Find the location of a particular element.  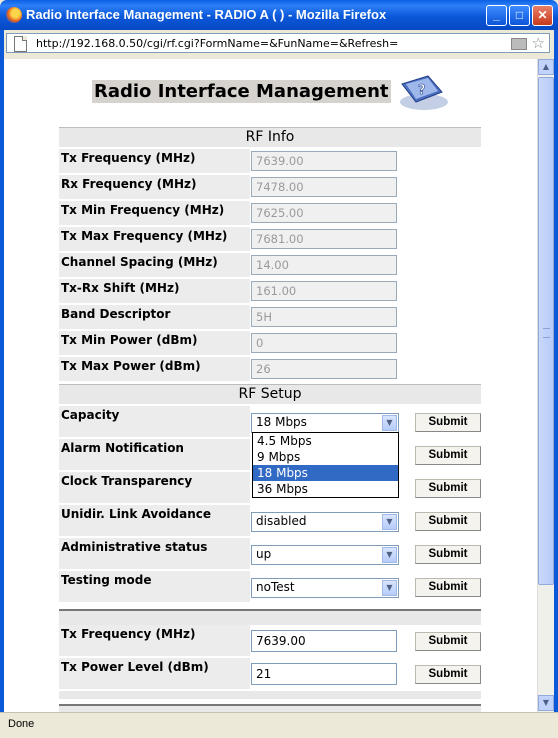

minimize-button: _ is located at coordinates (496, 15).